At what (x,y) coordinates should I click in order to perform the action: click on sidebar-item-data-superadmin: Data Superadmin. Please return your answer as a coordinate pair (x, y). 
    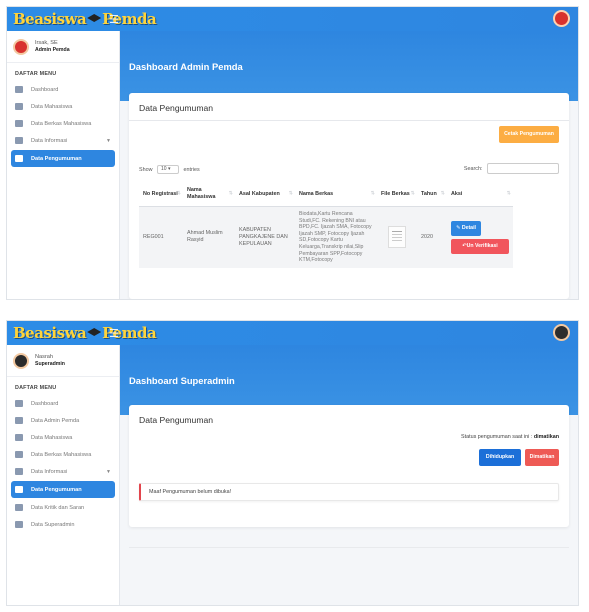
    Looking at the image, I should click on (63, 524).